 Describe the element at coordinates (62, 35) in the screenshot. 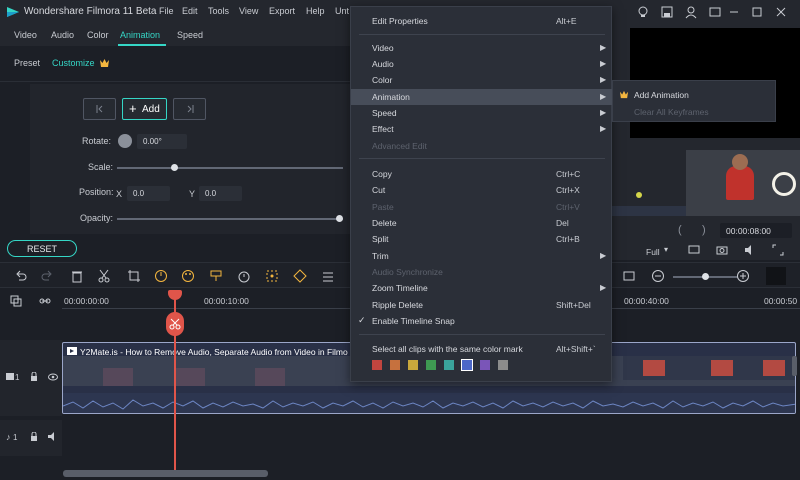

I see `tab-audio: Audio` at that location.